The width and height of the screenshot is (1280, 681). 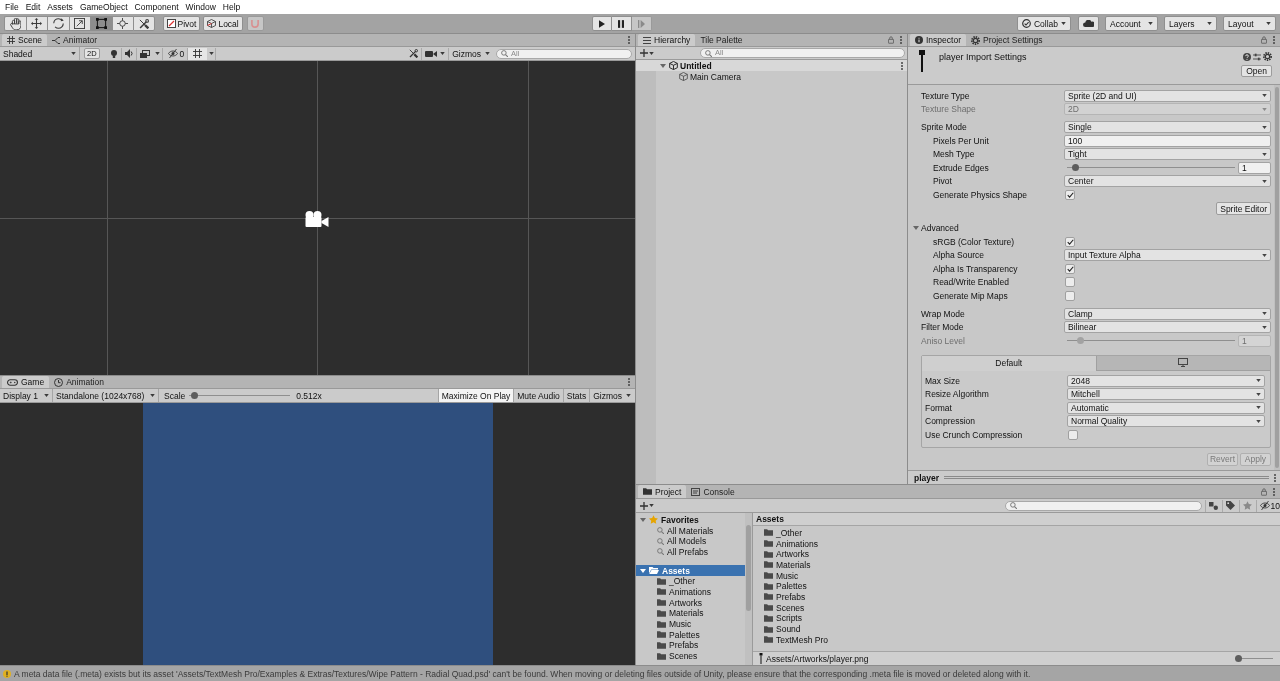 I want to click on panel-tab: Inspector, so click(x=938, y=40).